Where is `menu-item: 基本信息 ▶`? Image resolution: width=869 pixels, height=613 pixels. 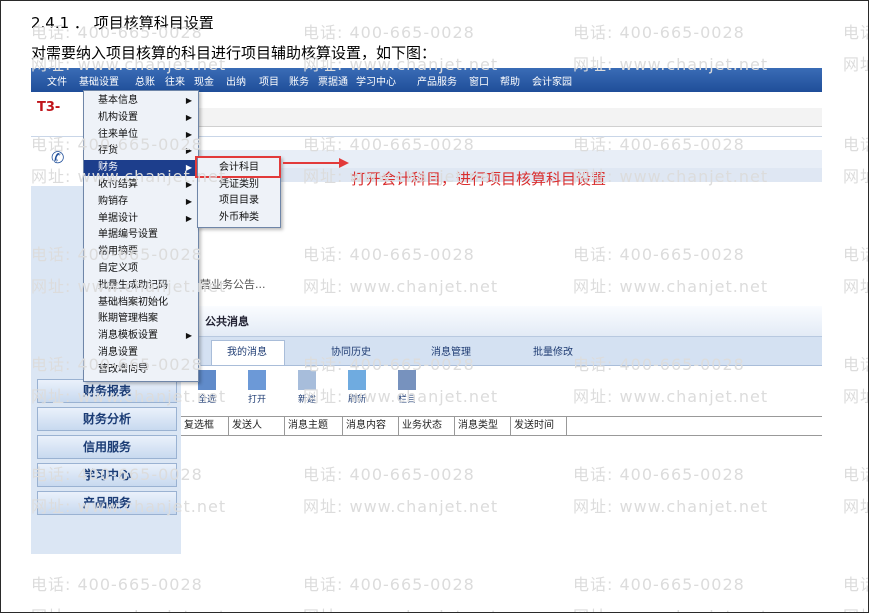 menu-item: 基本信息 ▶ is located at coordinates (141, 101).